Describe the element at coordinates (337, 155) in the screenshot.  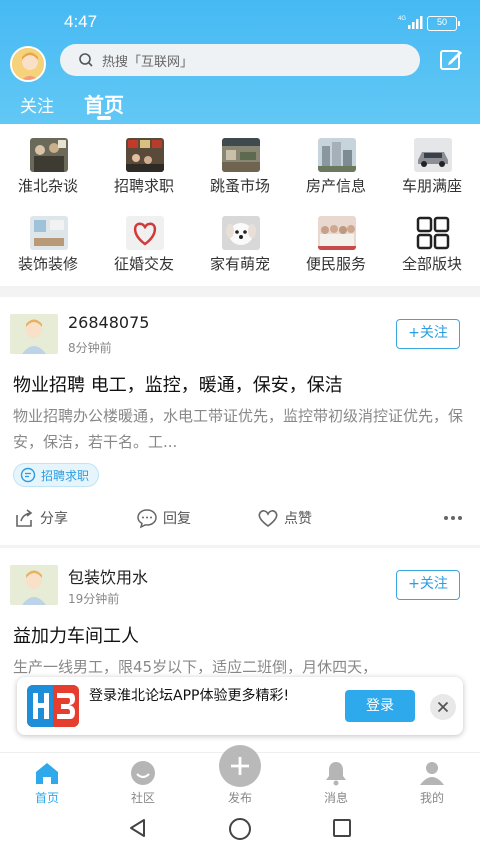
I see `buildings-photo-icon` at that location.